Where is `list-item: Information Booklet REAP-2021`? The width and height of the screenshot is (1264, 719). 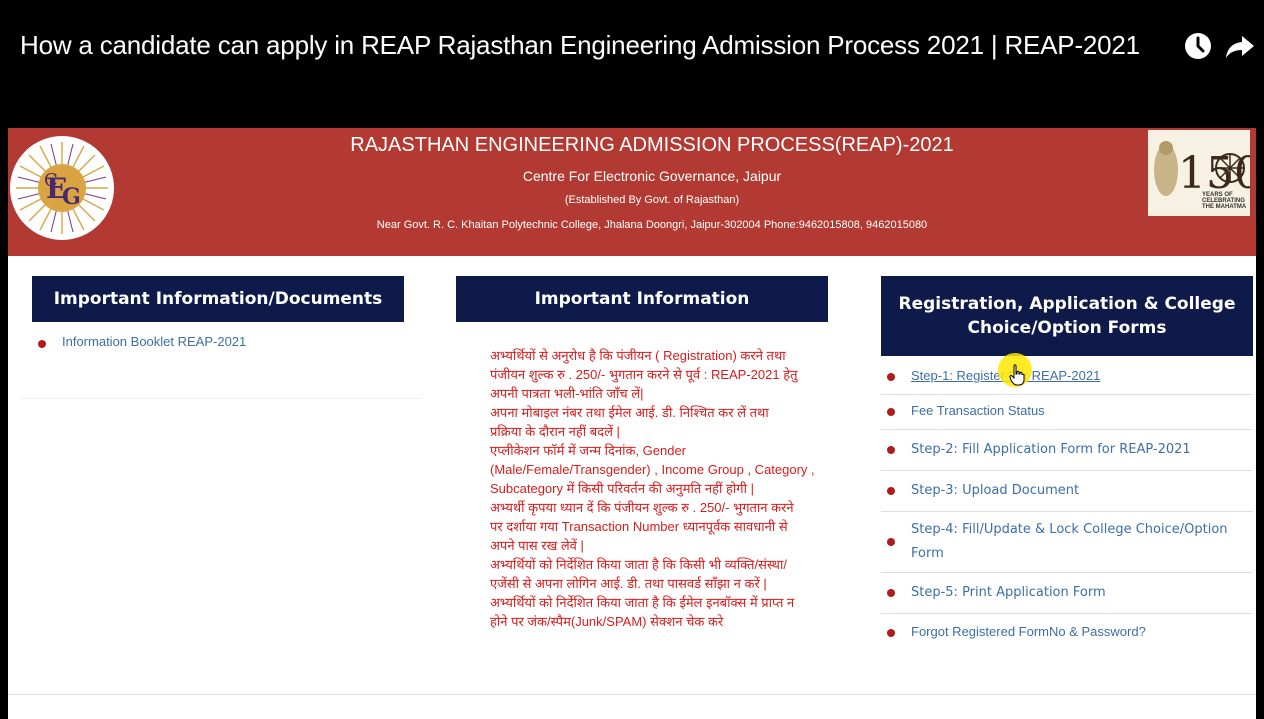
list-item: Information Booklet REAP-2021 is located at coordinates (218, 347).